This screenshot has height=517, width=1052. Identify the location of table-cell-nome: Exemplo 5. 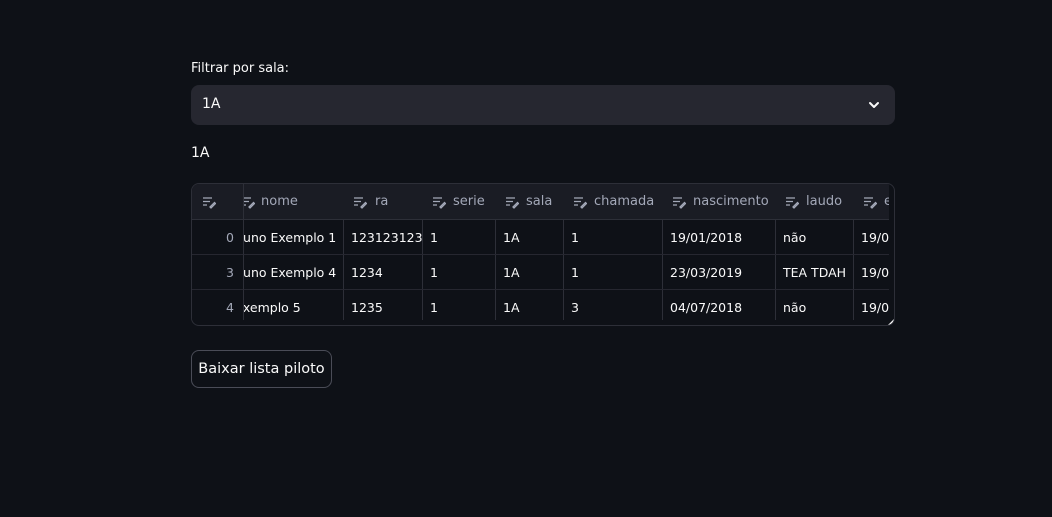
(290, 305).